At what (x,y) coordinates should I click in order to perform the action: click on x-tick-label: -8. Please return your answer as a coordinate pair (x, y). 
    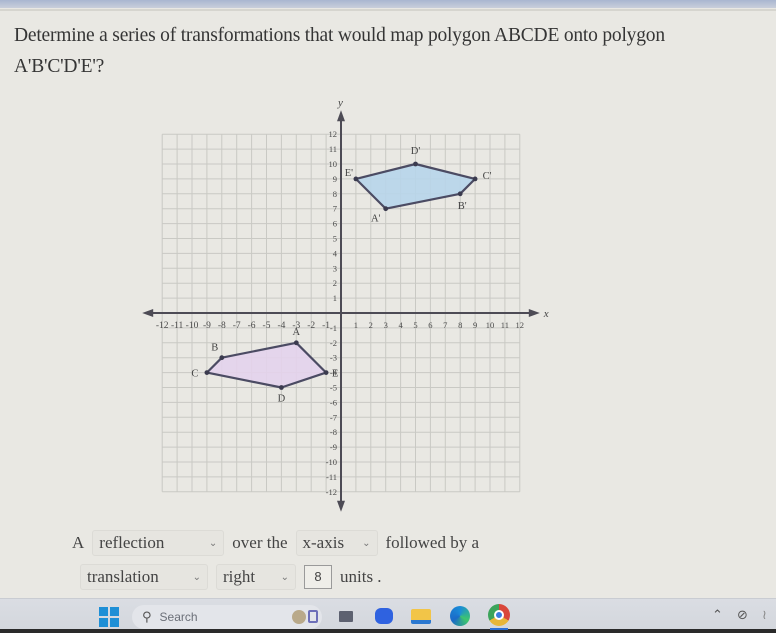
    Looking at the image, I should click on (222, 326).